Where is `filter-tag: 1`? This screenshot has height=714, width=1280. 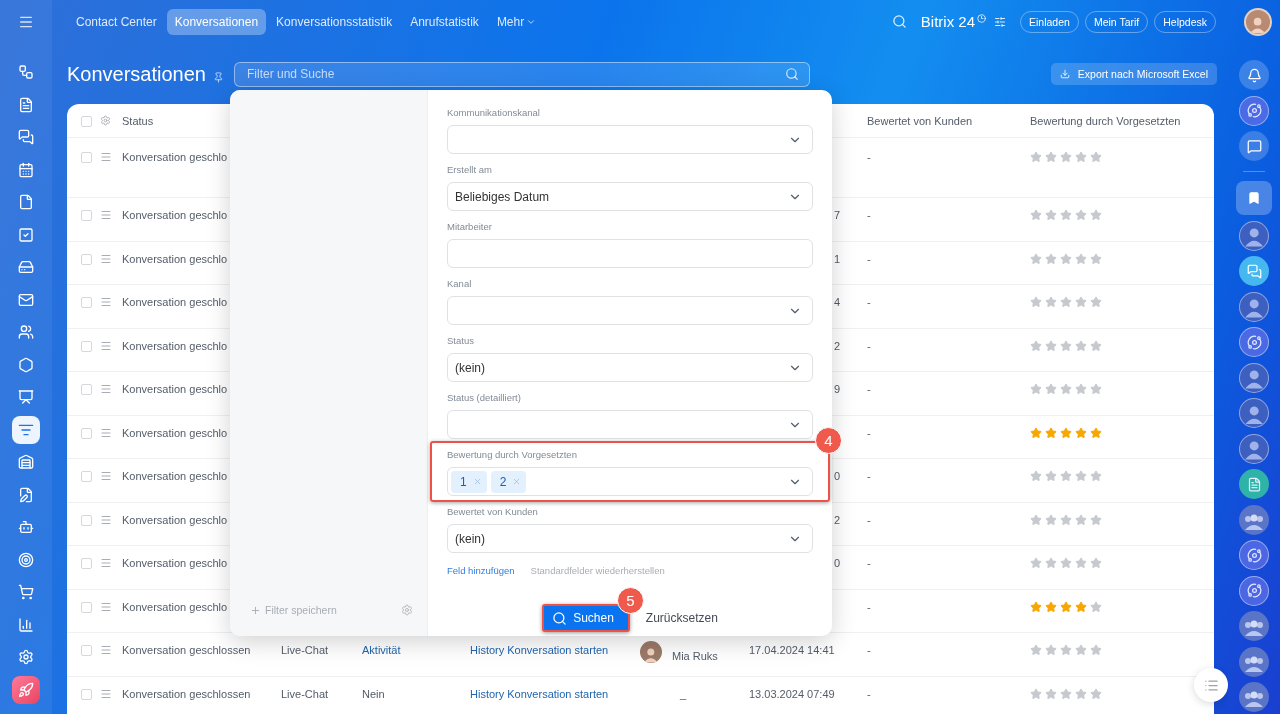
filter-tag: 1 is located at coordinates (469, 481).